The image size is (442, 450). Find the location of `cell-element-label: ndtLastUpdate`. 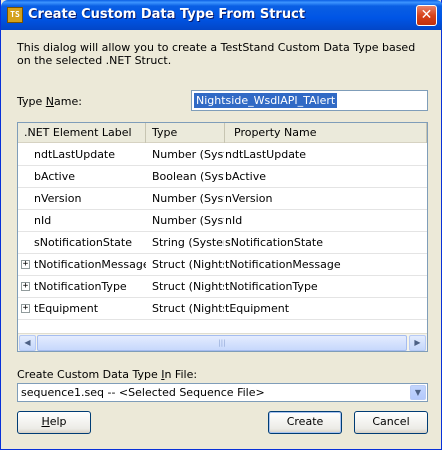

cell-element-label: ndtLastUpdate is located at coordinates (75, 154).